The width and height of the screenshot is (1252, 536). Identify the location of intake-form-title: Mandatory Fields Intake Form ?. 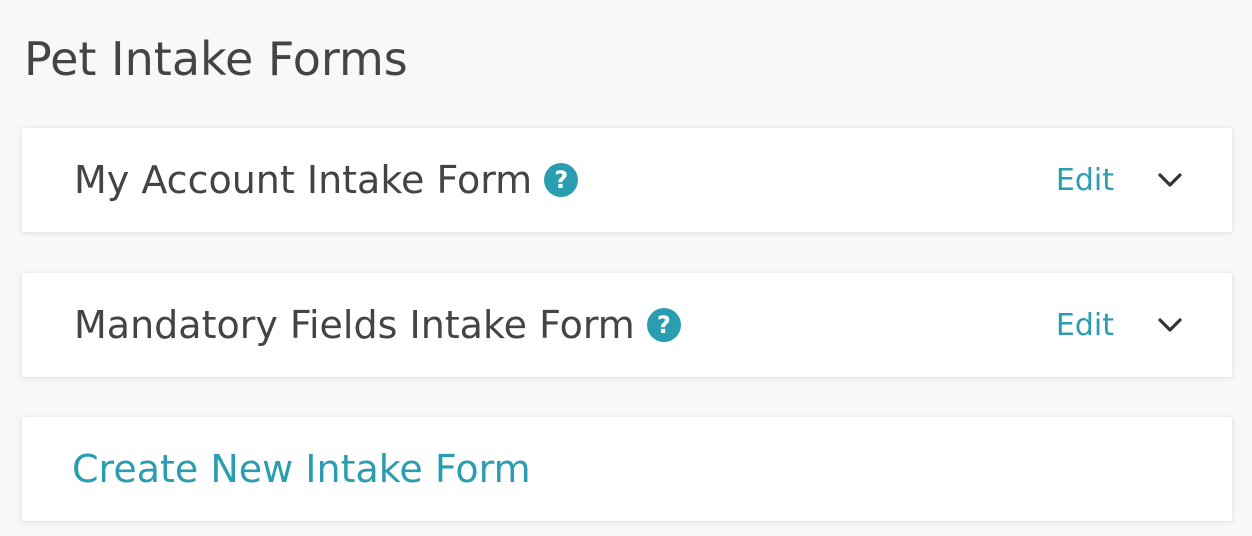
(377, 325).